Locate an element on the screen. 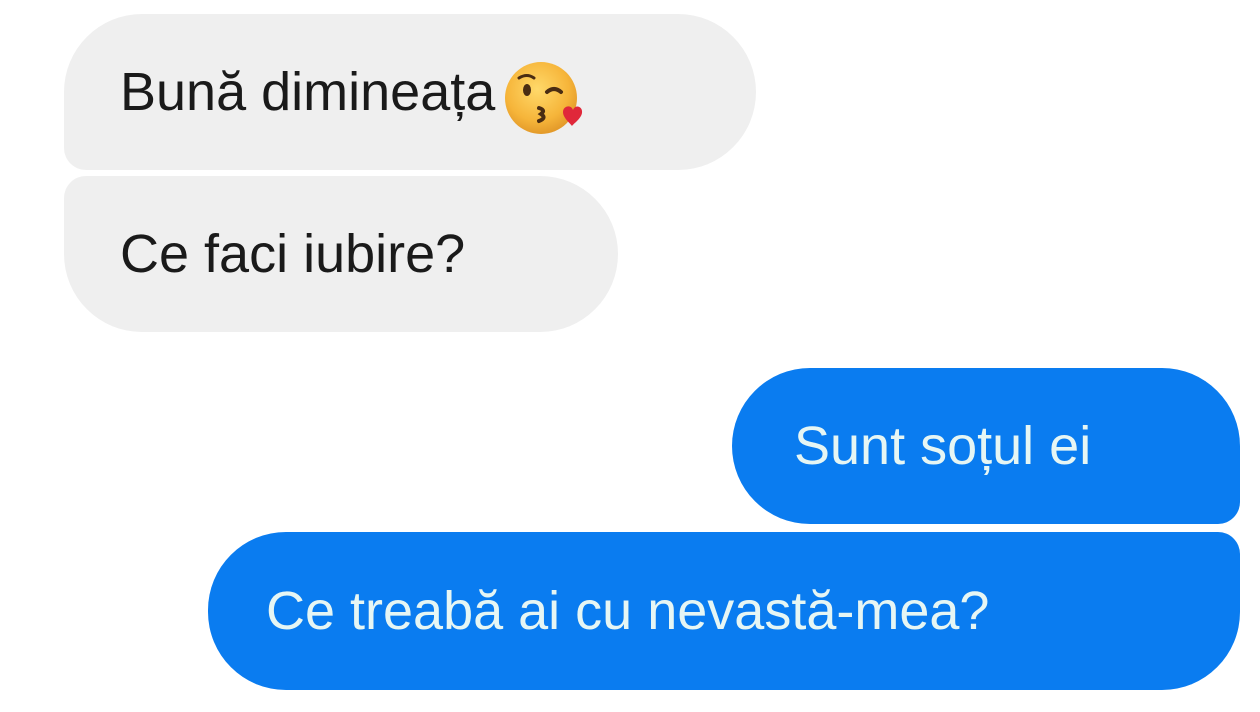 The height and width of the screenshot is (712, 1260). received-message-1: Bună dimineața is located at coordinates (410, 92).